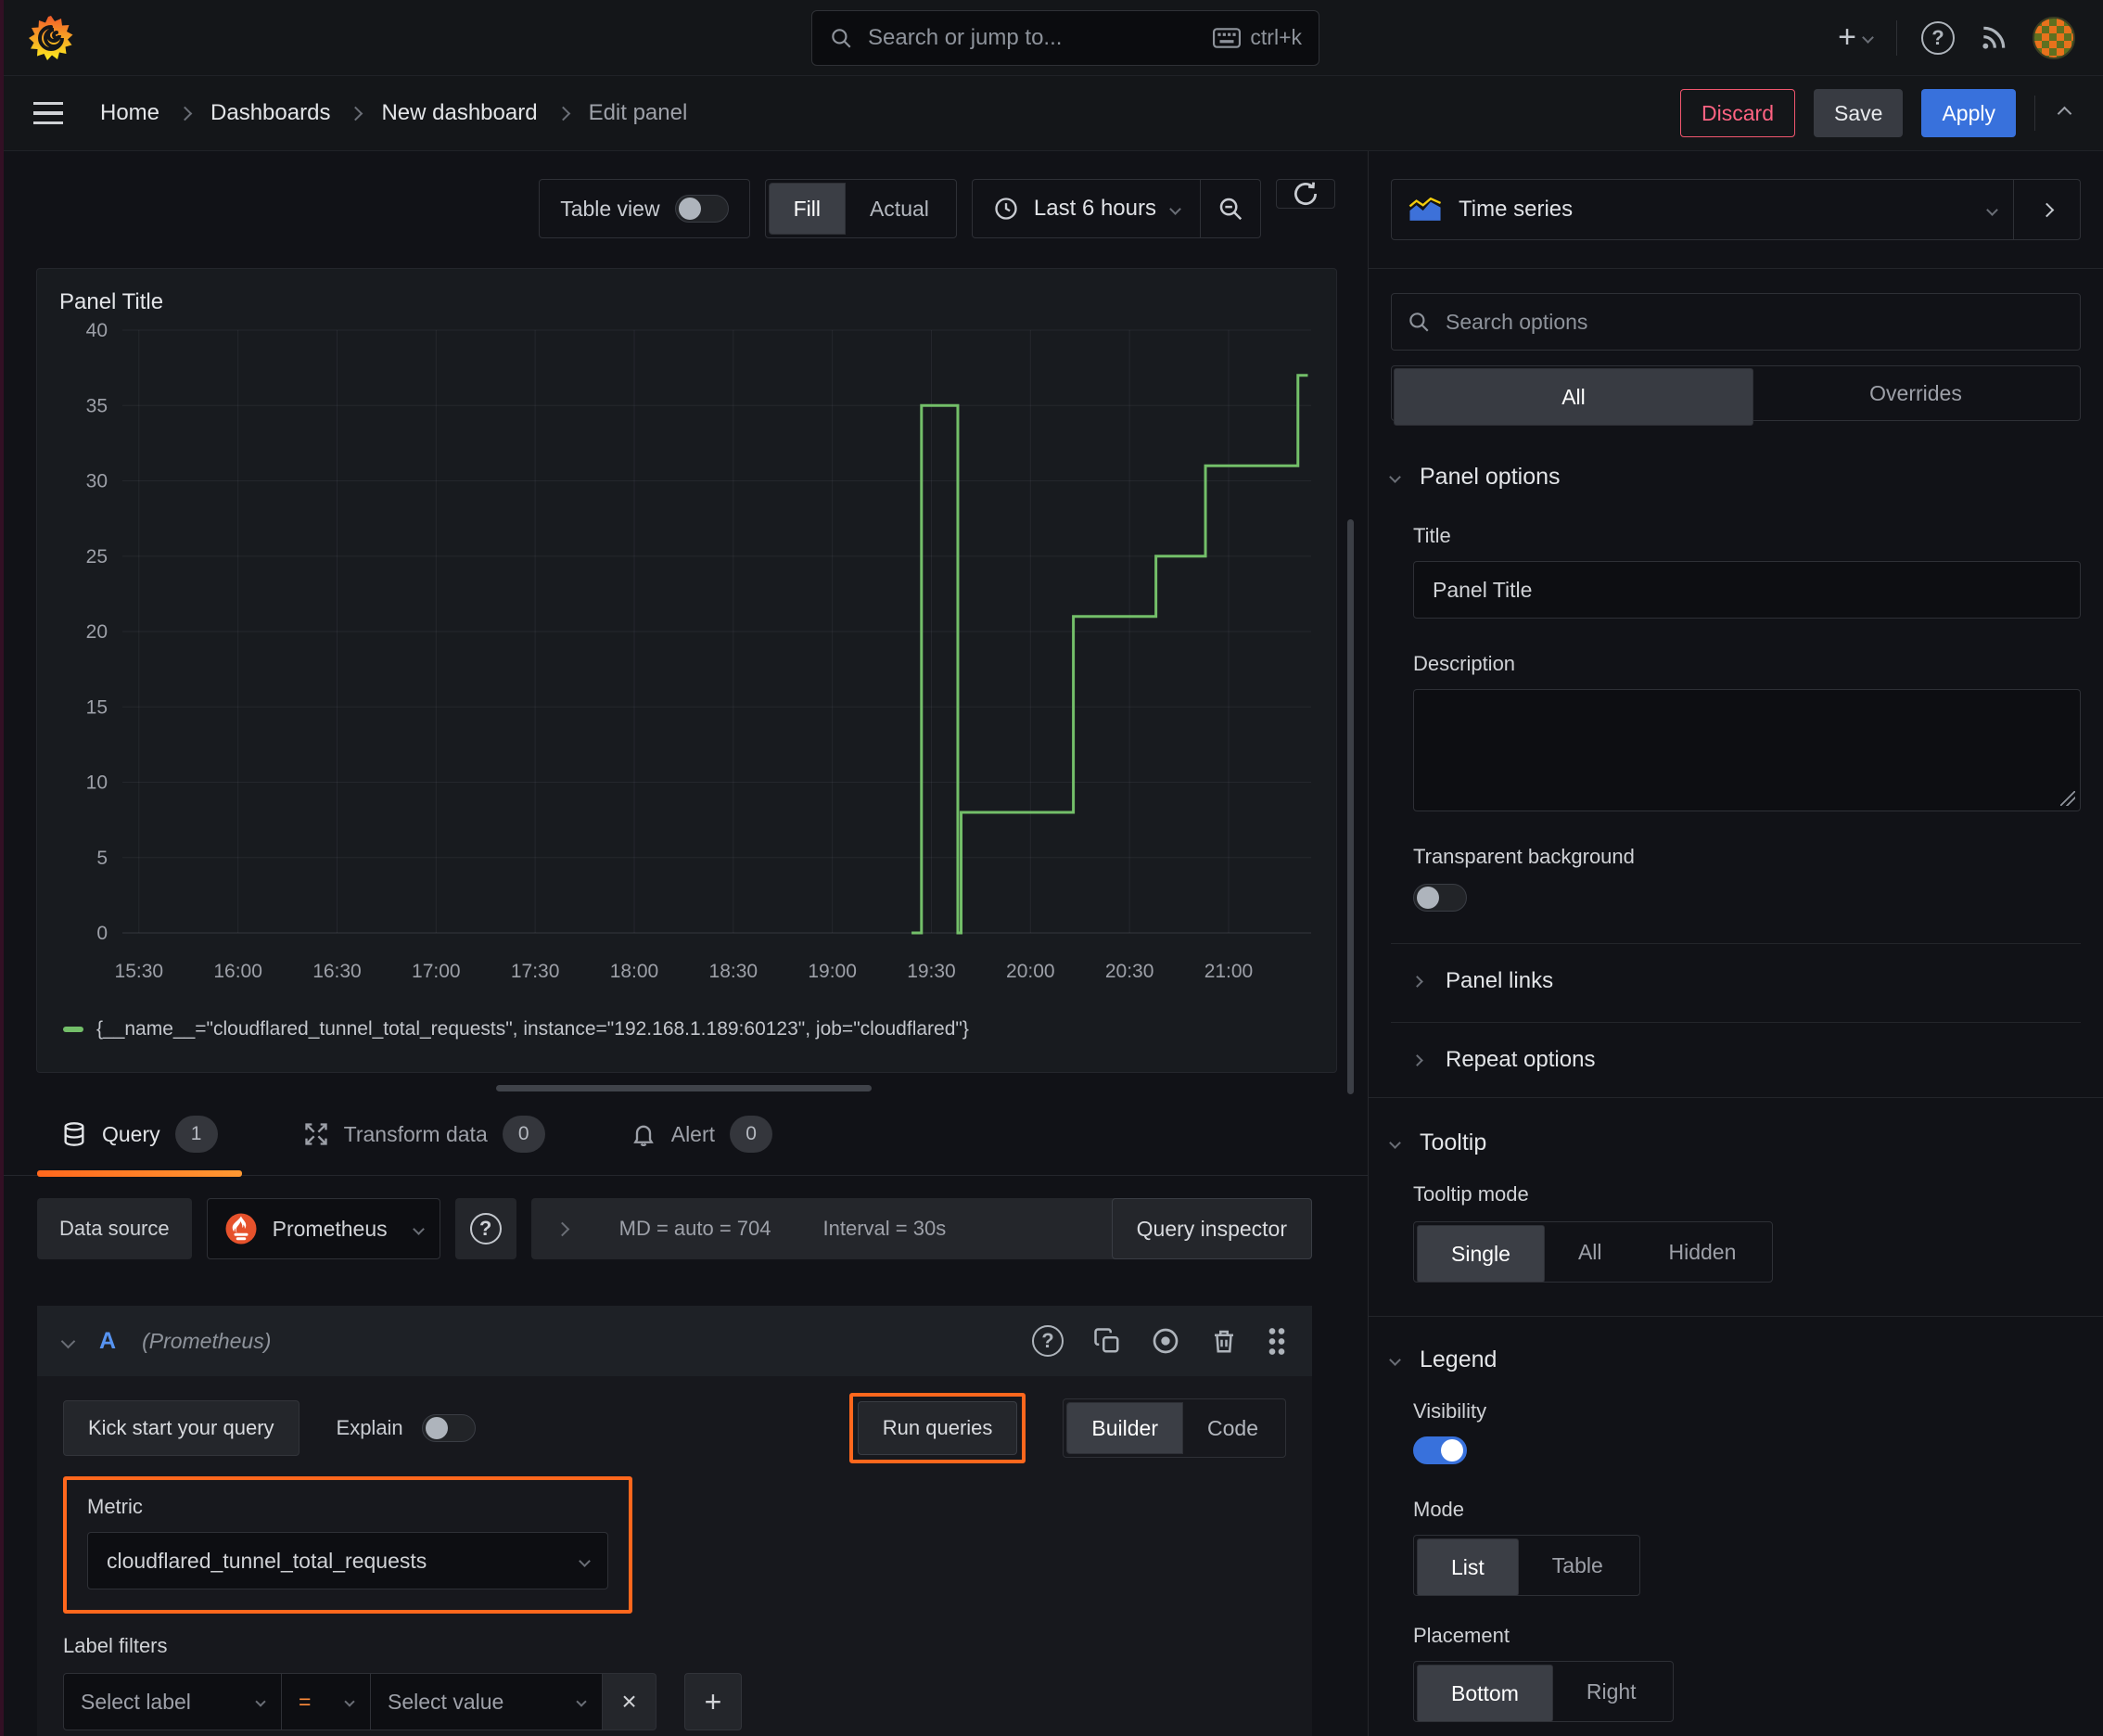 The width and height of the screenshot is (2103, 1736). What do you see at coordinates (181, 1428) in the screenshot?
I see `kick-start-button: Kick start your query` at bounding box center [181, 1428].